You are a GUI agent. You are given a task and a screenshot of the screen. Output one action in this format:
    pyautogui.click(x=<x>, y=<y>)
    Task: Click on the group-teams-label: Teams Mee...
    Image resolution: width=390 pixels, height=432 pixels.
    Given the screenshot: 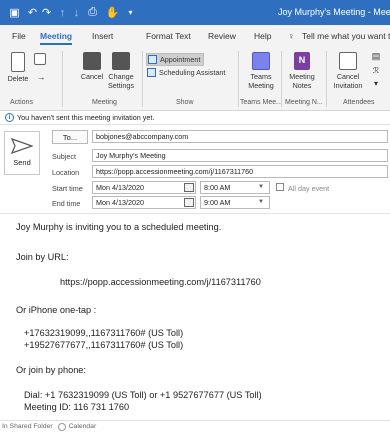 What is the action you would take?
    pyautogui.click(x=261, y=102)
    